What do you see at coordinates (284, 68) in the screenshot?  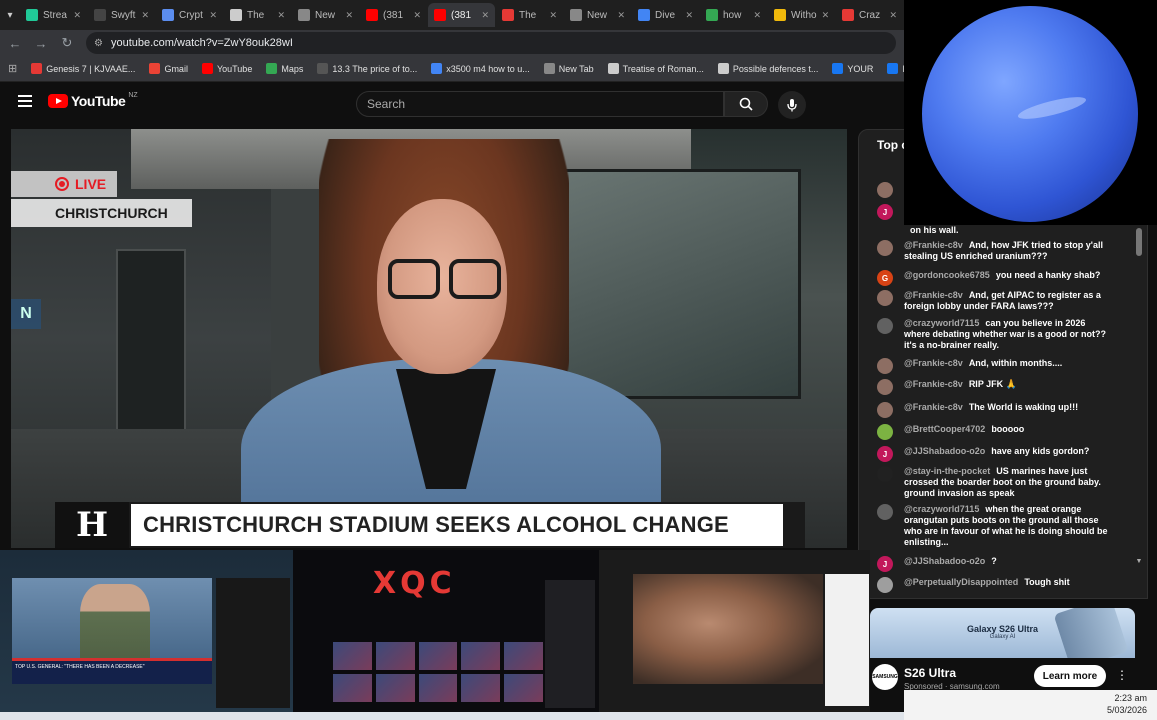 I see `bookmark-item: Maps` at bounding box center [284, 68].